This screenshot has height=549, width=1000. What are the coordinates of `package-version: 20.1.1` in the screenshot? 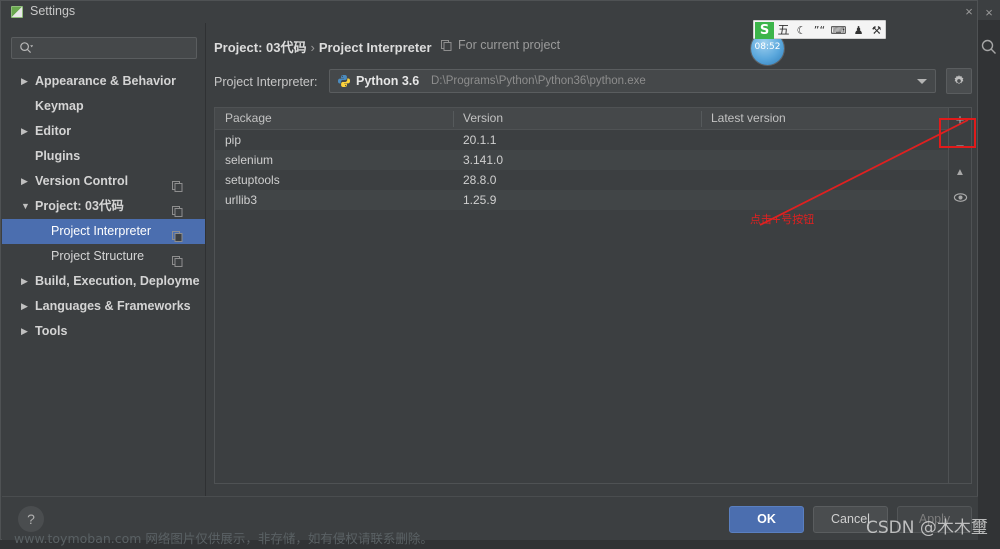 It's located at (480, 140).